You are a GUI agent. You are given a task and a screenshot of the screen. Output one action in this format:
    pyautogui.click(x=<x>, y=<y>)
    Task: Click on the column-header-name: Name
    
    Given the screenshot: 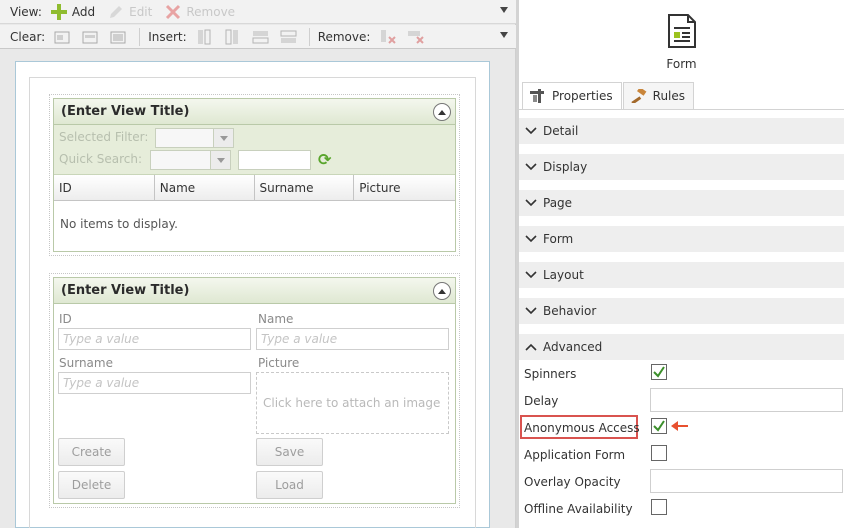 What is the action you would take?
    pyautogui.click(x=205, y=187)
    